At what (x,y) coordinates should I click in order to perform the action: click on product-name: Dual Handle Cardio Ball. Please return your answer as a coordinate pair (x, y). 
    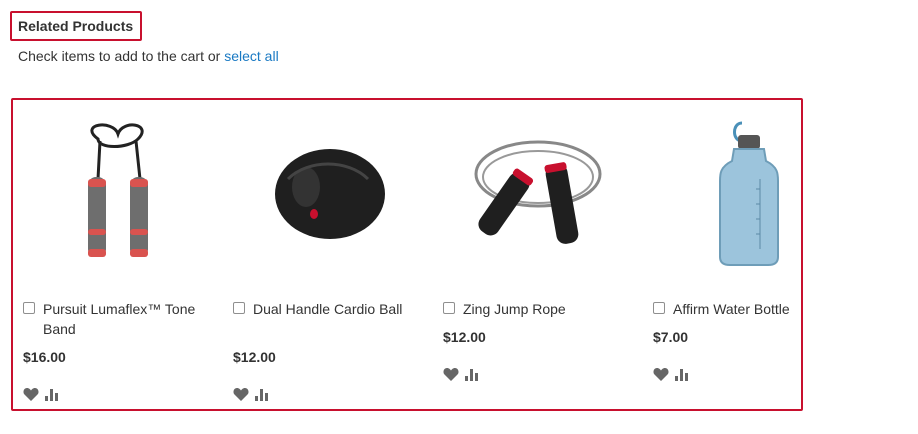
    Looking at the image, I should click on (327, 309).